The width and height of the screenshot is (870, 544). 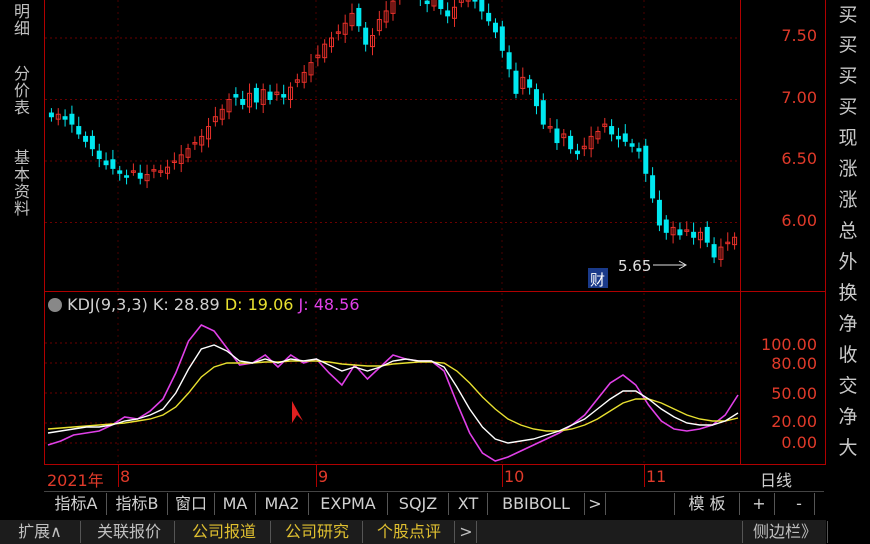 What do you see at coordinates (597, 280) in the screenshot?
I see `finance-badge: 财` at bounding box center [597, 280].